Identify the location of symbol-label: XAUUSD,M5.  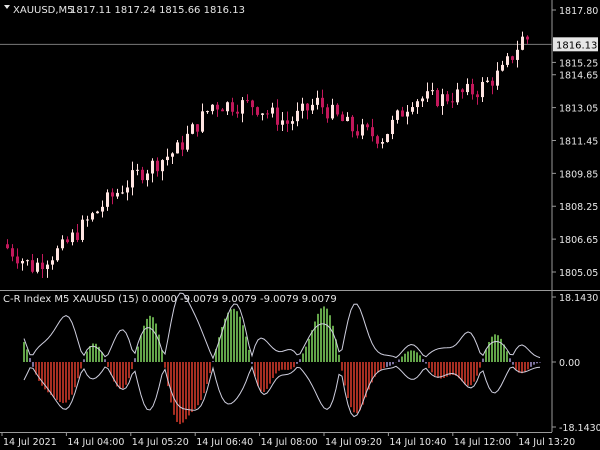
(43, 10).